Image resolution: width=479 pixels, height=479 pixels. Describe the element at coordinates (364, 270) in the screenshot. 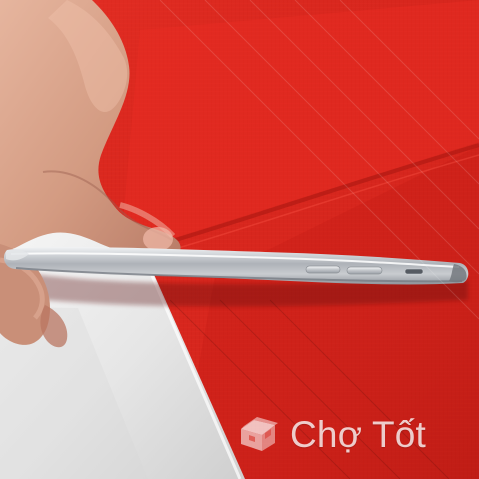

I see `volume-down-button` at that location.